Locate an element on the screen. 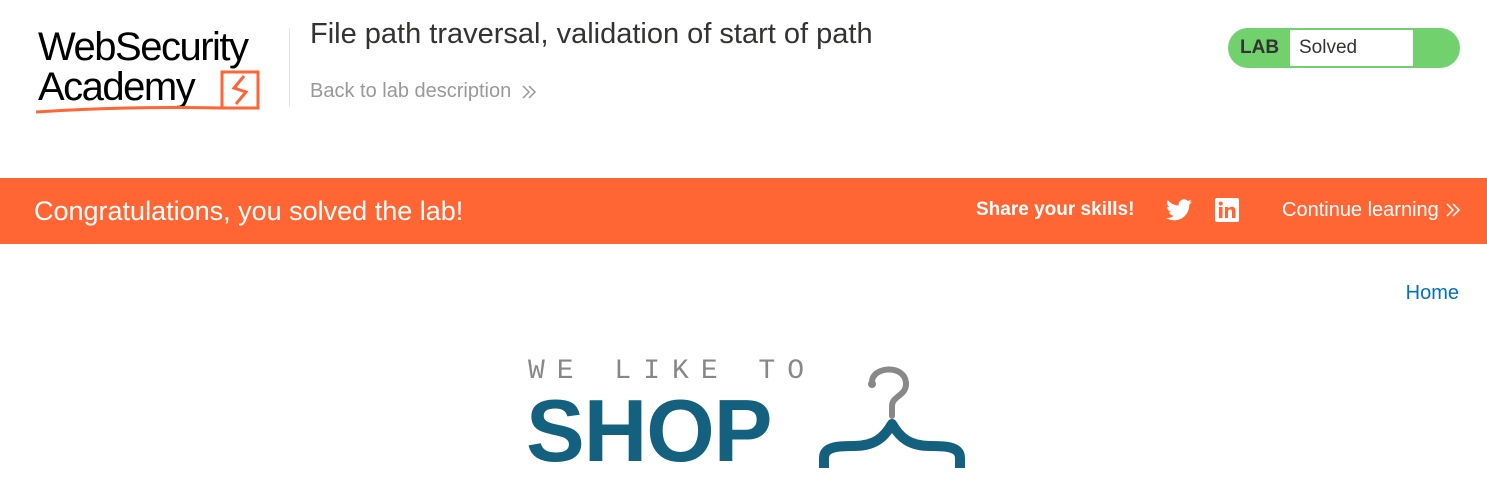 The height and width of the screenshot is (484, 1487). share-skills-label: Share your skills! is located at coordinates (1055, 209).